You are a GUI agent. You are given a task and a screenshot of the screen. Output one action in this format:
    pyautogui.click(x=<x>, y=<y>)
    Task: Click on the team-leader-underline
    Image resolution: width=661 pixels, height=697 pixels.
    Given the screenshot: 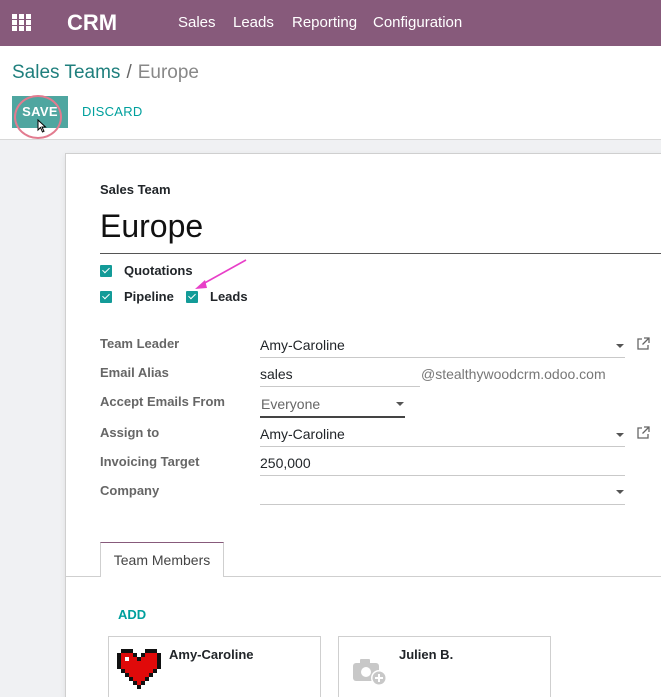 What is the action you would take?
    pyautogui.click(x=442, y=357)
    